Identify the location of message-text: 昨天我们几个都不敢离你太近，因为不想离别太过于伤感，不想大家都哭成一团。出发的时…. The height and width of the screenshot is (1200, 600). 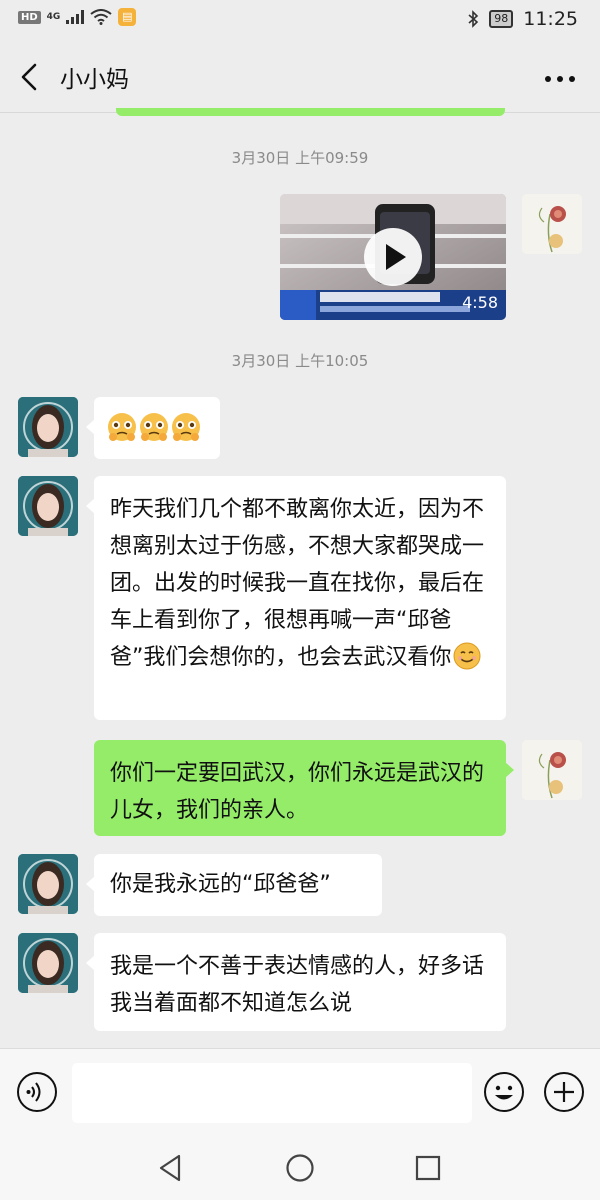
(297, 583).